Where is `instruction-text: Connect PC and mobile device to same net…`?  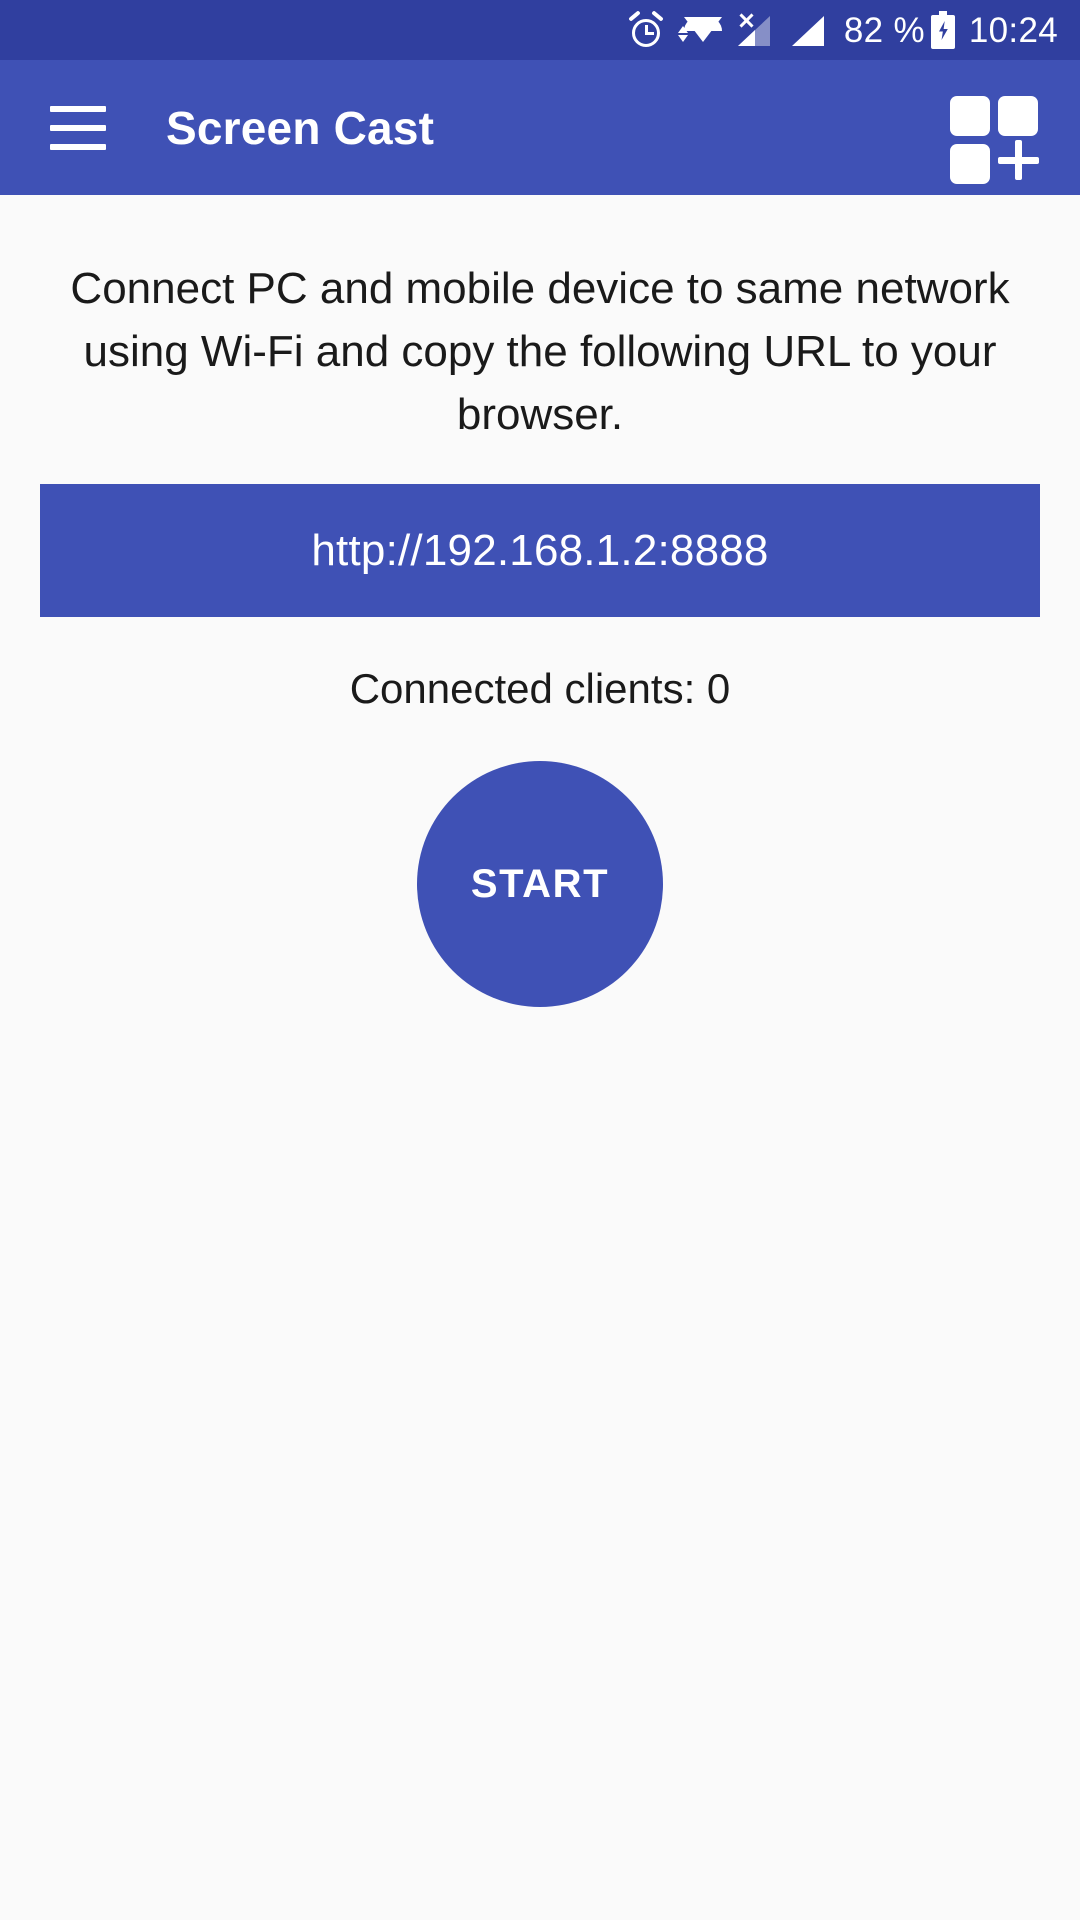 instruction-text: Connect PC and mobile device to same net… is located at coordinates (540, 351).